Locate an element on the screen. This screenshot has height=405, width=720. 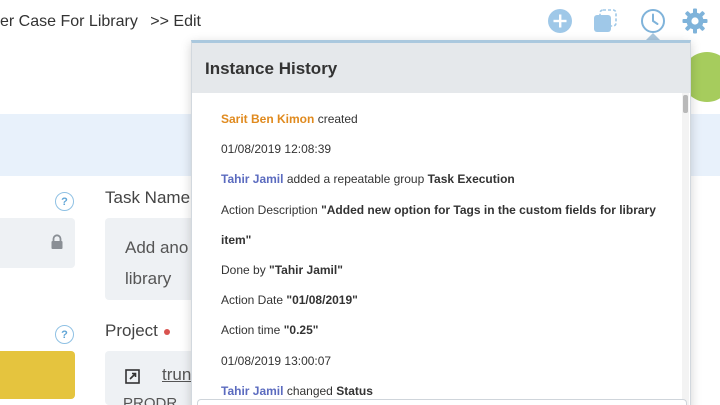
highlight-field is located at coordinates (37, 375).